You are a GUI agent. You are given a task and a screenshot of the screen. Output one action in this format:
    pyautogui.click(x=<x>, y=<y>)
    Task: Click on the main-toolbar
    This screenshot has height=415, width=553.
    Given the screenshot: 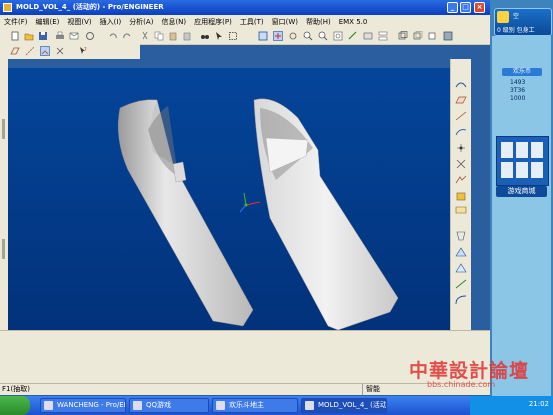 What is the action you would take?
    pyautogui.click(x=245, y=37)
    